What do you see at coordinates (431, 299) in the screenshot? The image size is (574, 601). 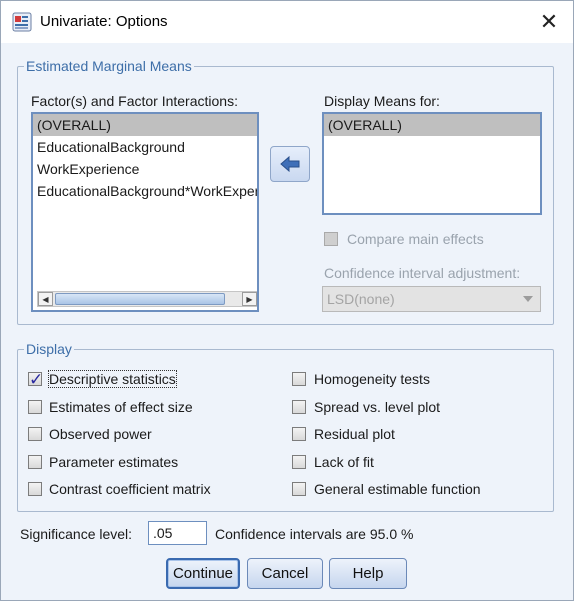 I see `ci-adjustment-select: LSD(none)` at bounding box center [431, 299].